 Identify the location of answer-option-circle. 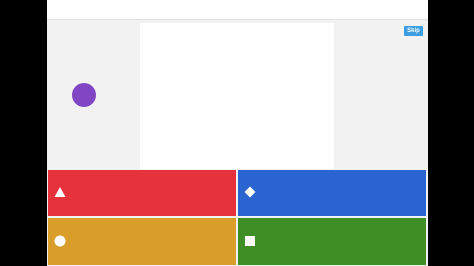
(142, 241).